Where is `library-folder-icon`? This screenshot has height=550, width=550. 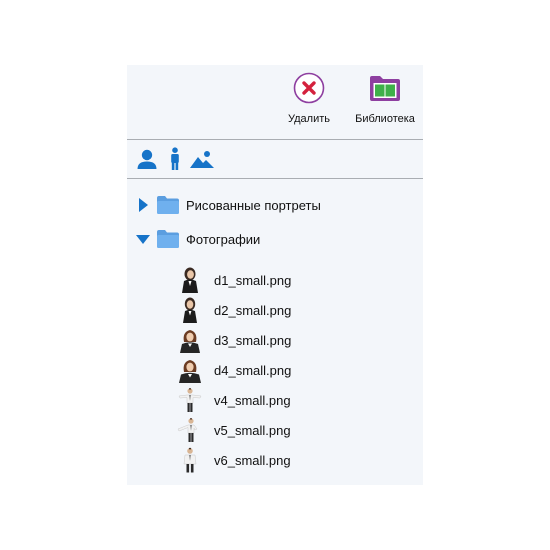 library-folder-icon is located at coordinates (385, 88).